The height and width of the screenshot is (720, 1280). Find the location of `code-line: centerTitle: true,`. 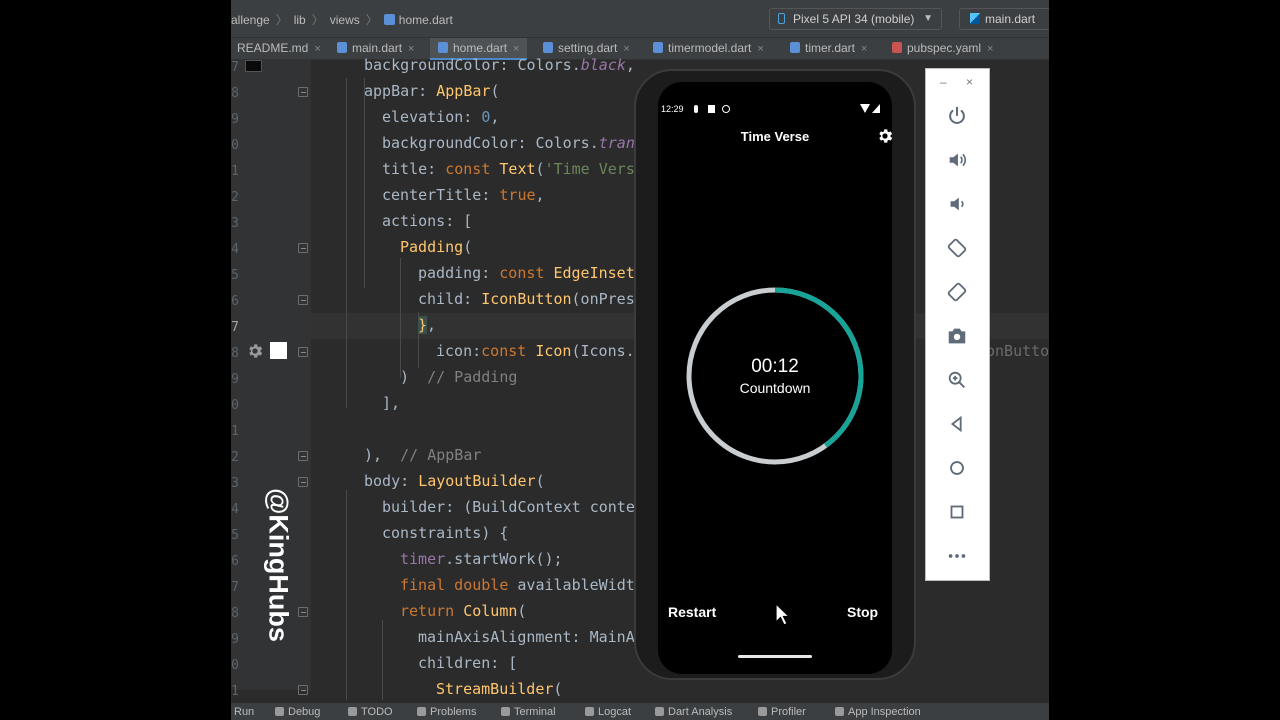

code-line: centerTitle: true, is located at coordinates (463, 195).